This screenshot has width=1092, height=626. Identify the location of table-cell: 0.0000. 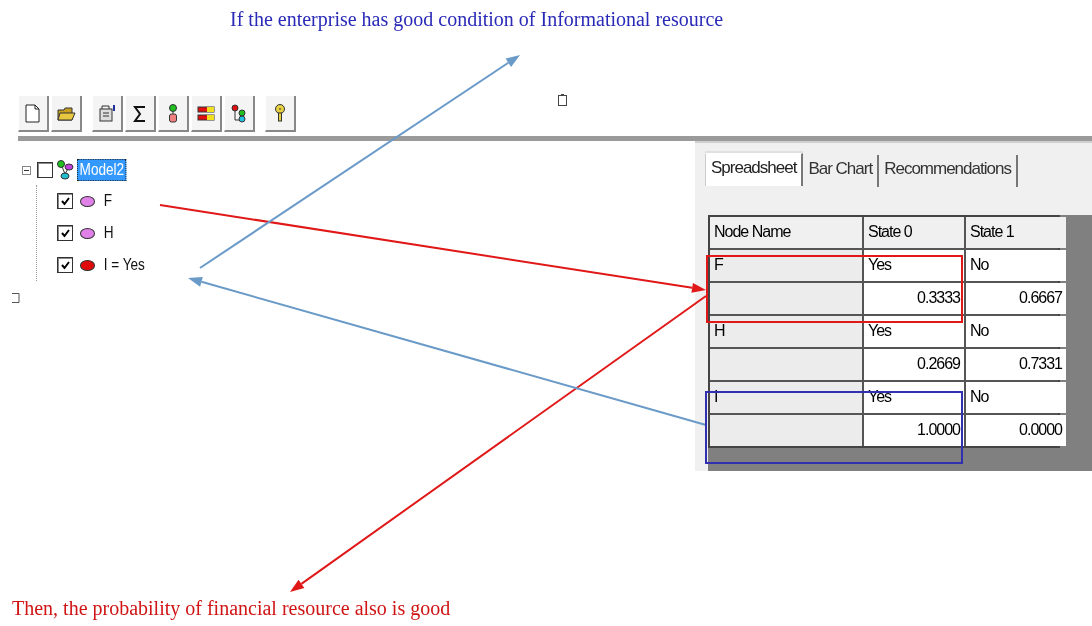
(1016, 430).